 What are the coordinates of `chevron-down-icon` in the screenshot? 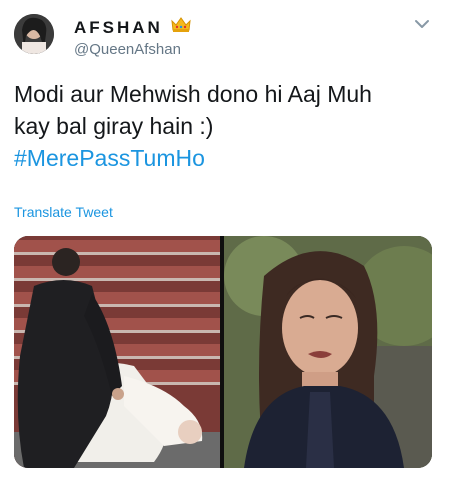 It's located at (422, 24).